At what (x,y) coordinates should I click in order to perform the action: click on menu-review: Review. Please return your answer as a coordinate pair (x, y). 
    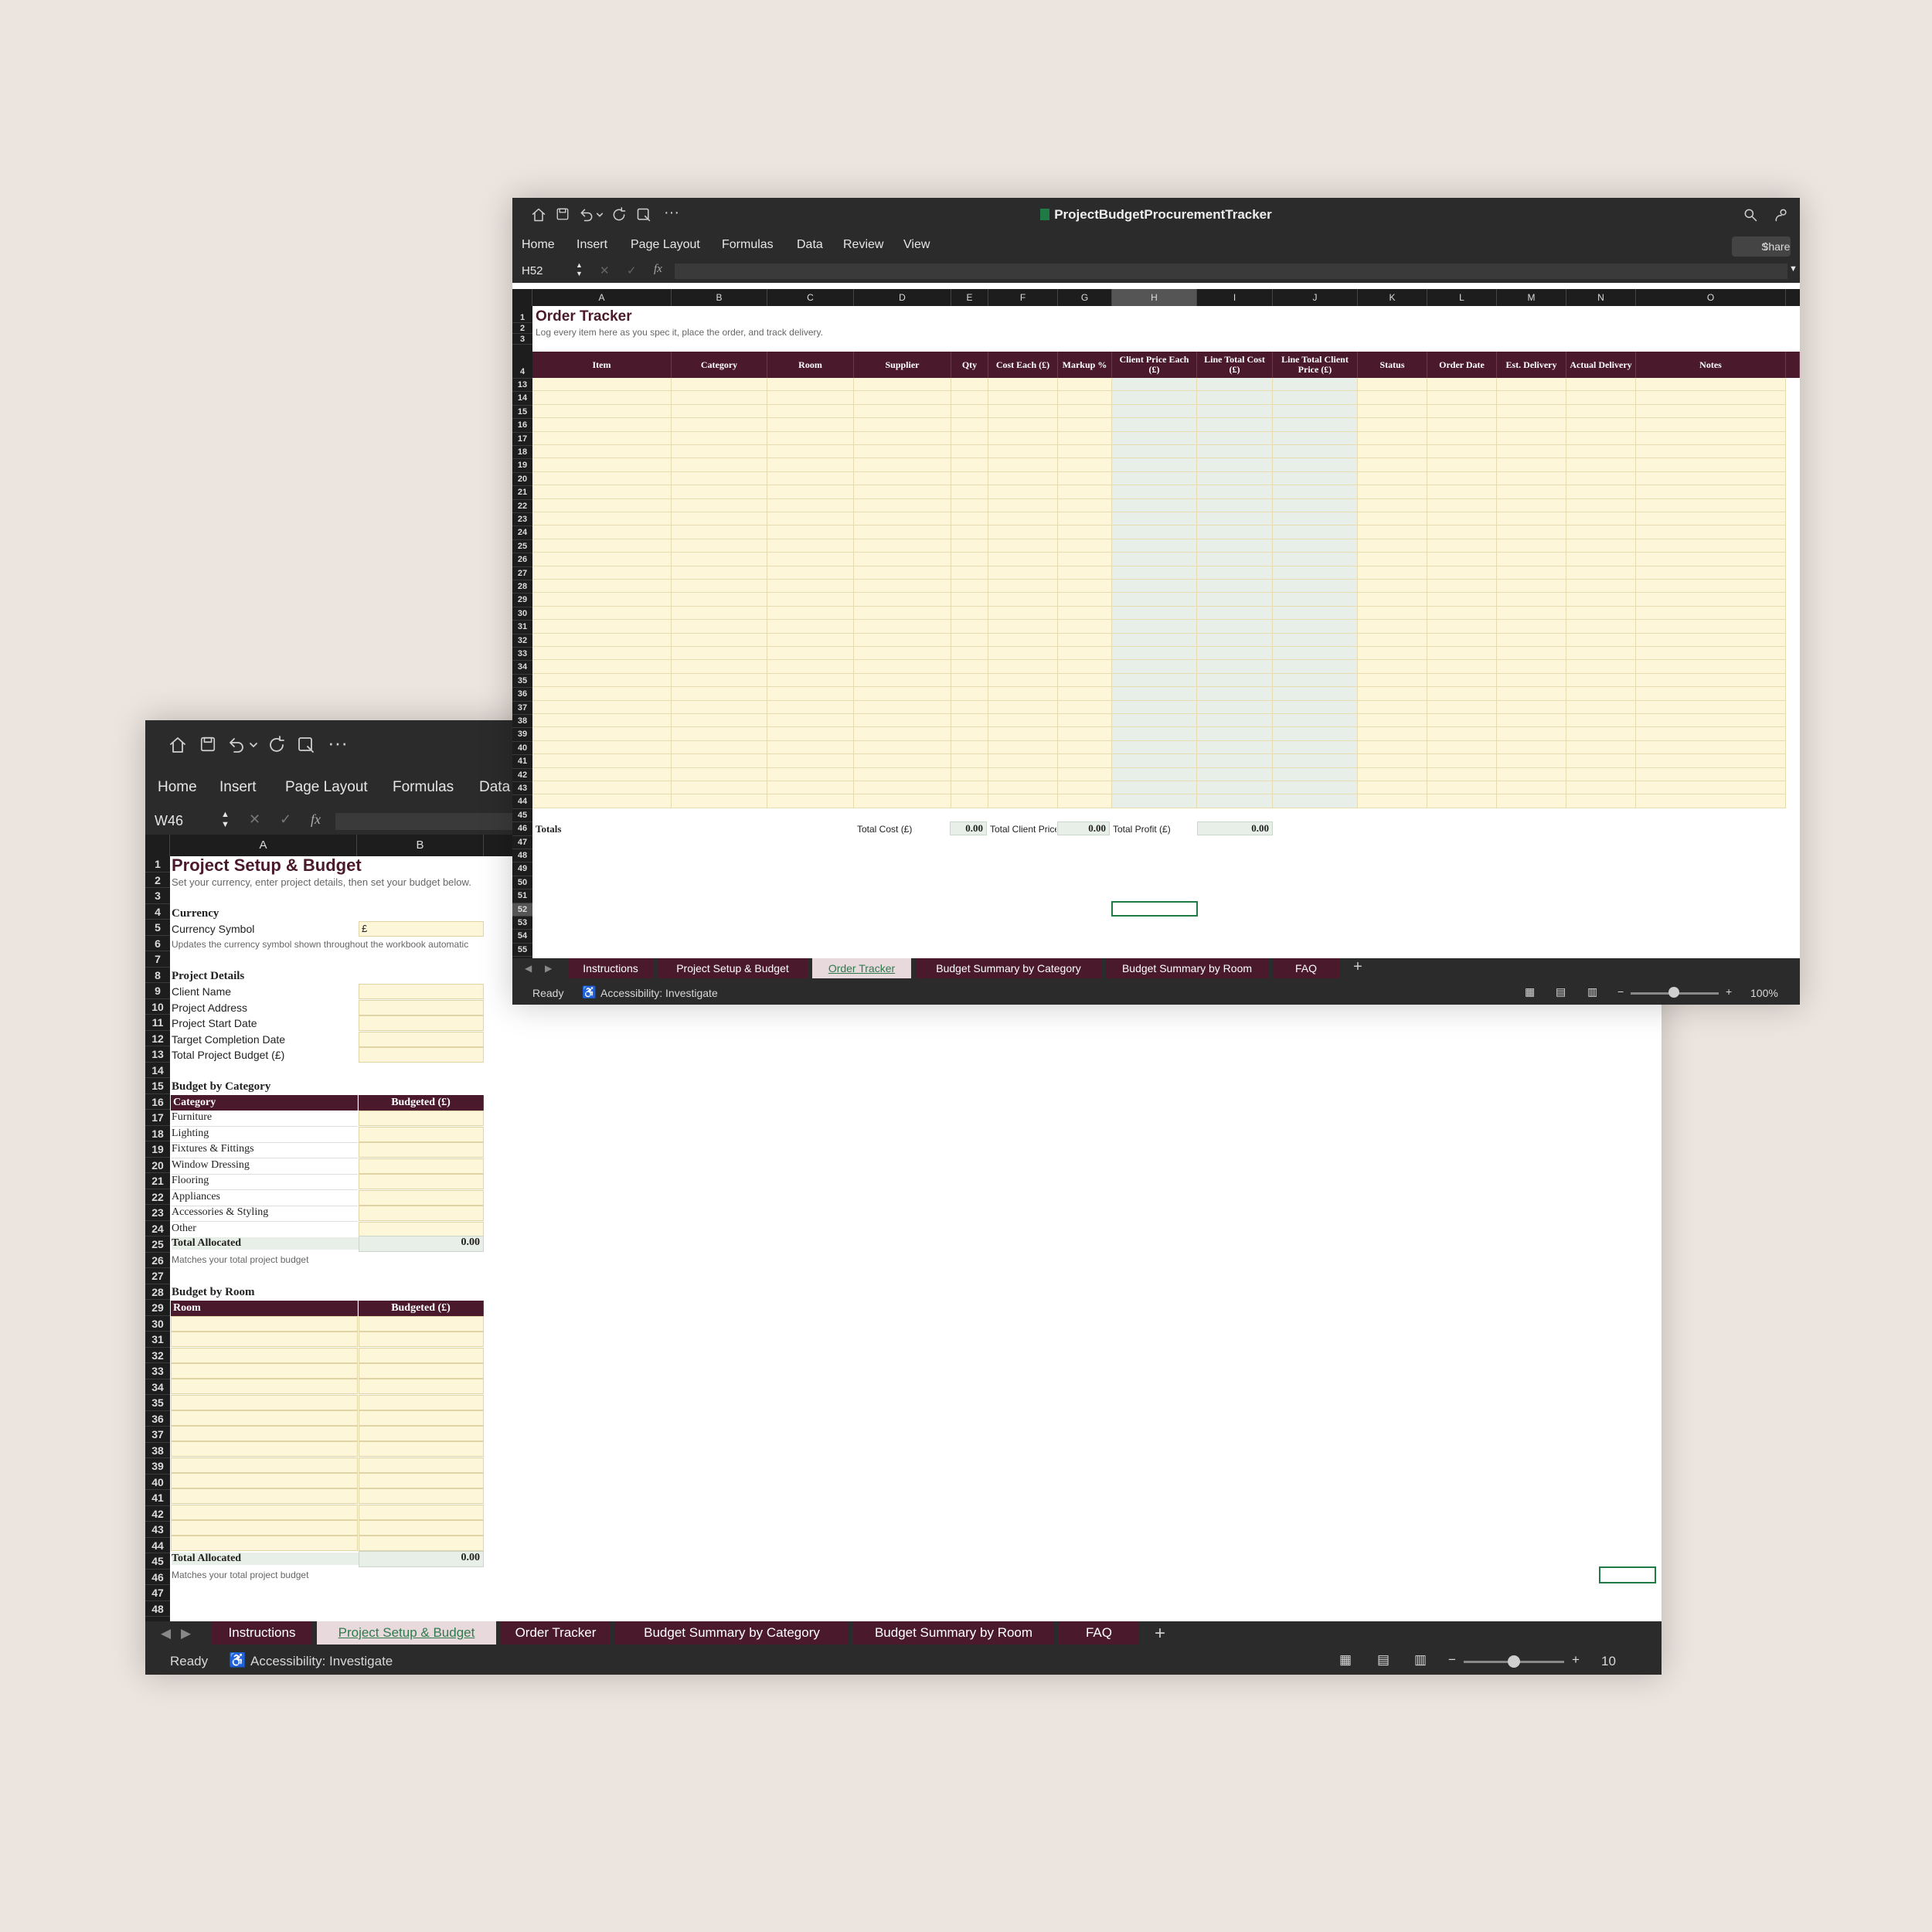
    Looking at the image, I should click on (863, 245).